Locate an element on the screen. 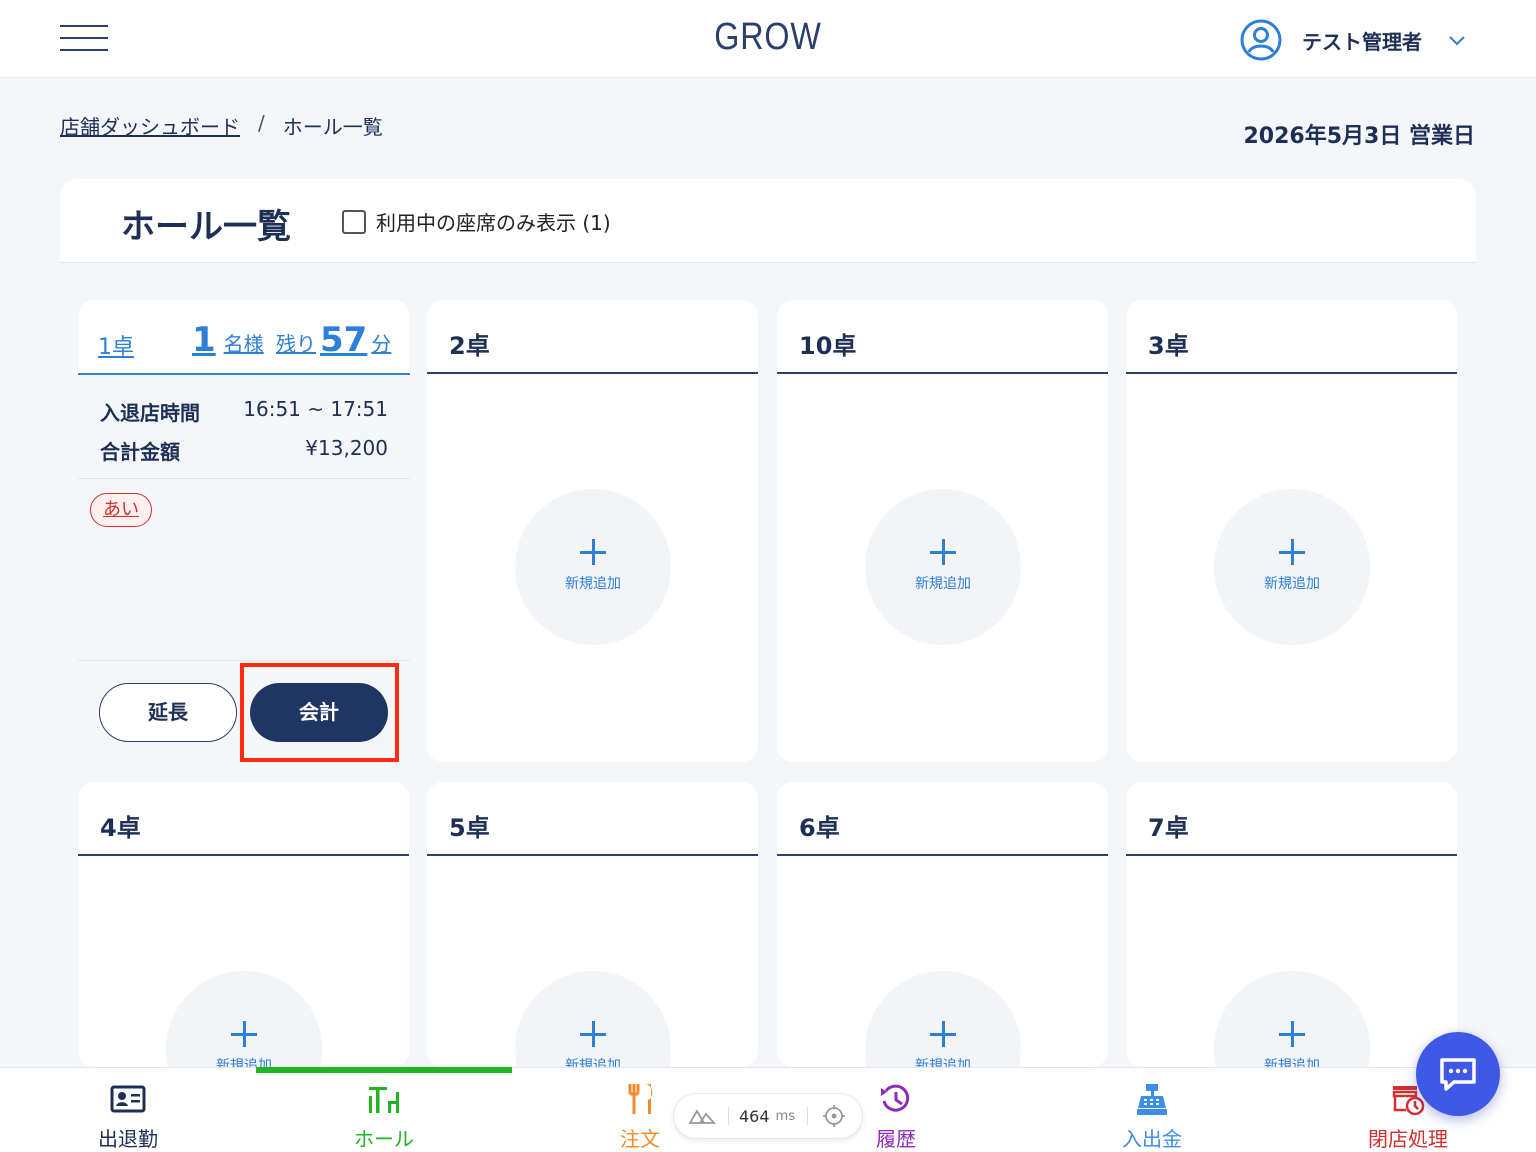 The width and height of the screenshot is (1536, 1152). active-card-header: 1卓 1 名様 残り 57 分 is located at coordinates (244, 337).